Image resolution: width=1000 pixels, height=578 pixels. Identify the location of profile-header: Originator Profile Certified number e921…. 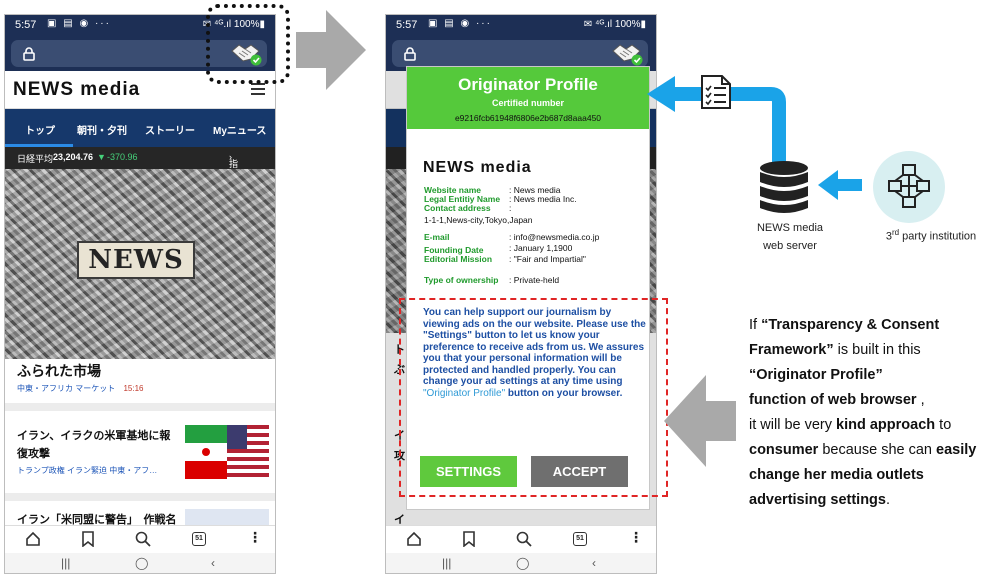
(528, 98).